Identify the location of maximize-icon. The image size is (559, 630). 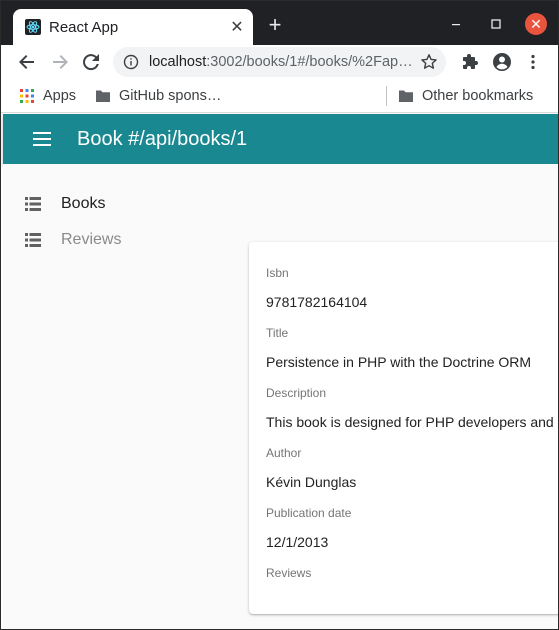
(496, 24).